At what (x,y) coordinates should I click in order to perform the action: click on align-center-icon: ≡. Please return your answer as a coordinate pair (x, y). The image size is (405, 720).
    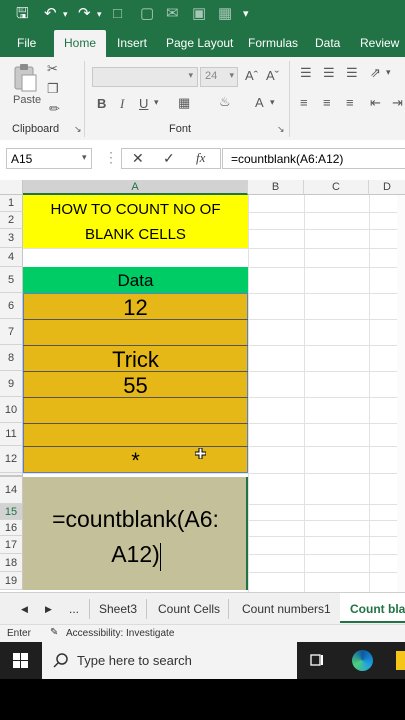
    Looking at the image, I should click on (327, 102).